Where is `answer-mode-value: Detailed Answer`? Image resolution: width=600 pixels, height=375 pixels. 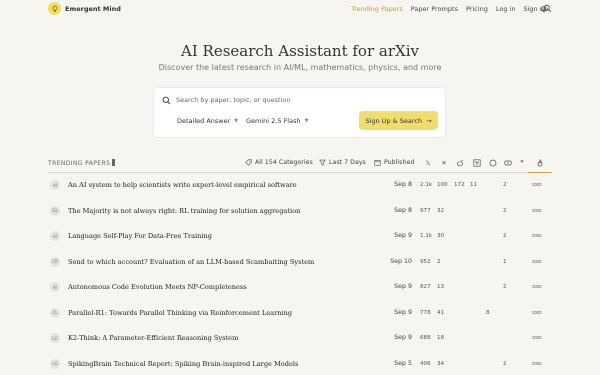
answer-mode-value: Detailed Answer is located at coordinates (204, 121).